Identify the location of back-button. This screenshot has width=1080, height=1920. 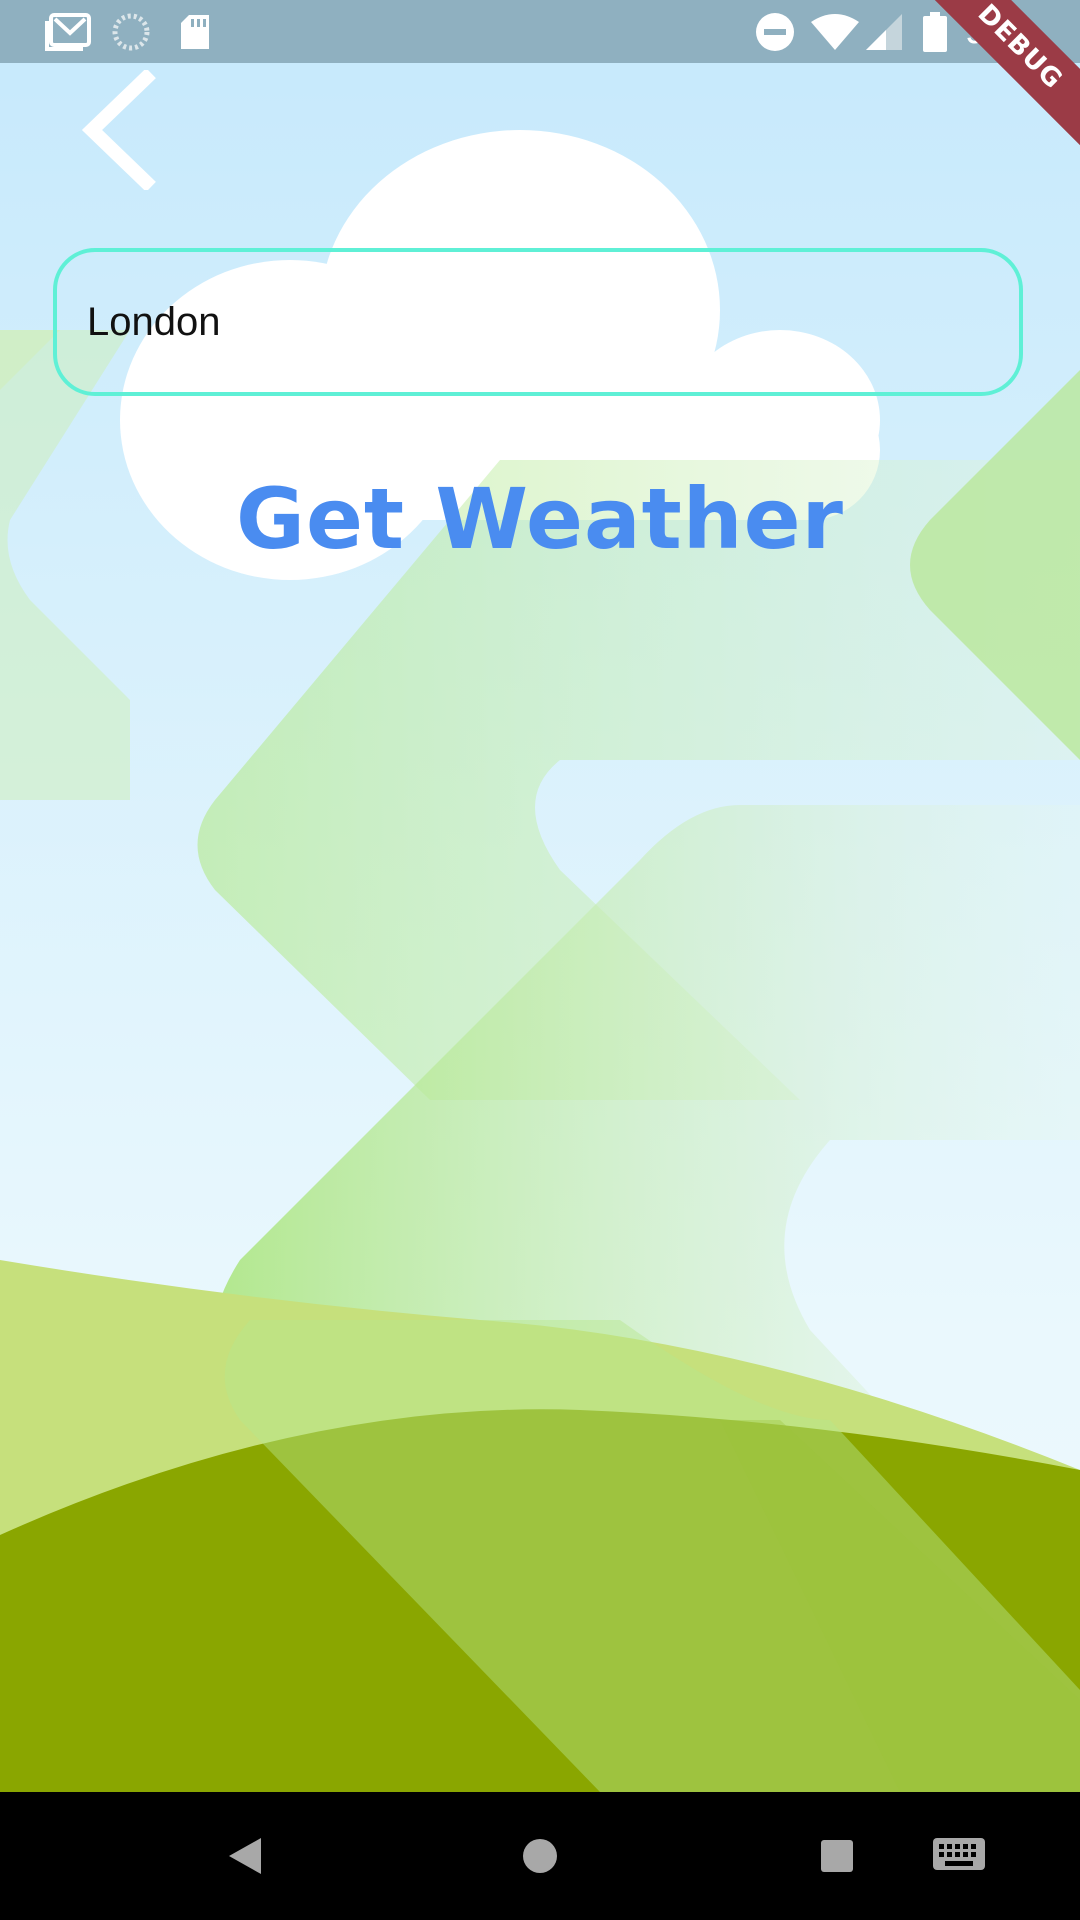
(115, 130).